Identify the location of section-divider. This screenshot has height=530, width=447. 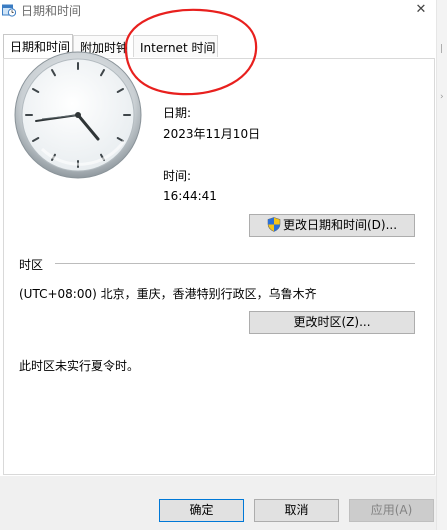
(235, 263).